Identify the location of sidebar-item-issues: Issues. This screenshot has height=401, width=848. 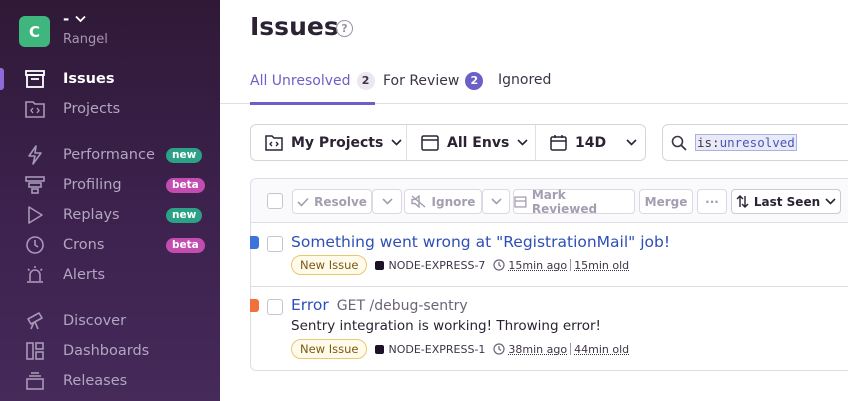
(110, 79).